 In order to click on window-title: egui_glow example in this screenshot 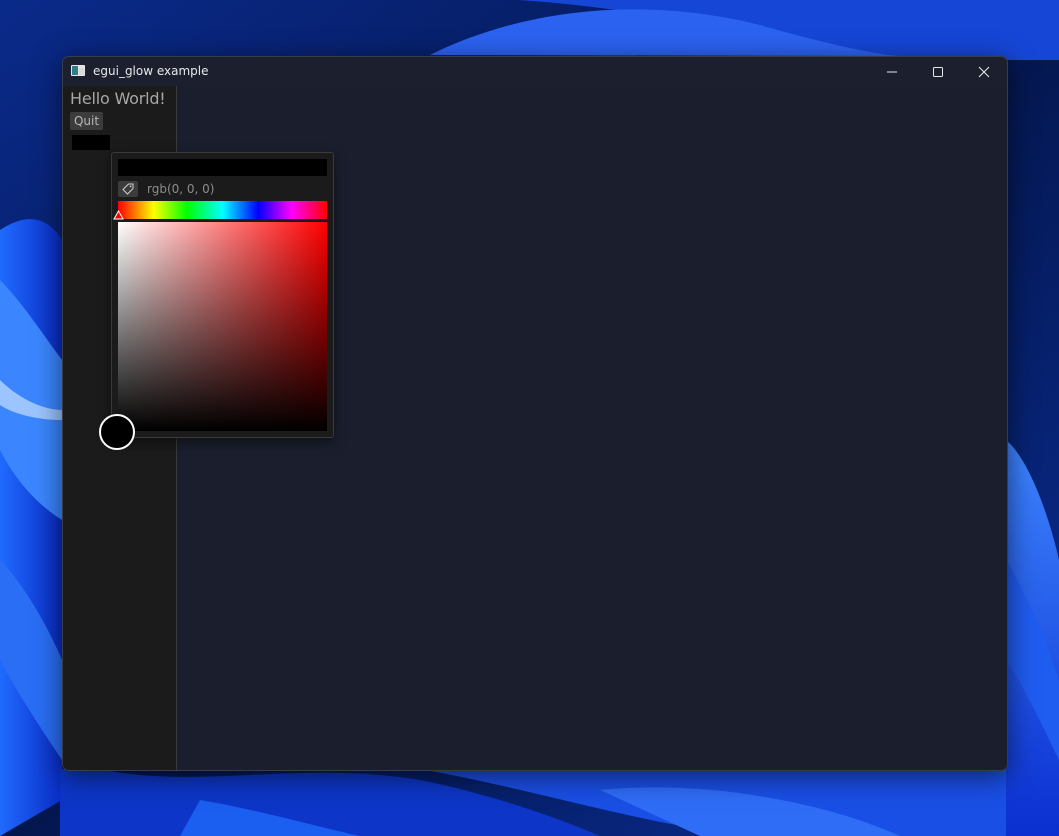, I will do `click(151, 71)`.